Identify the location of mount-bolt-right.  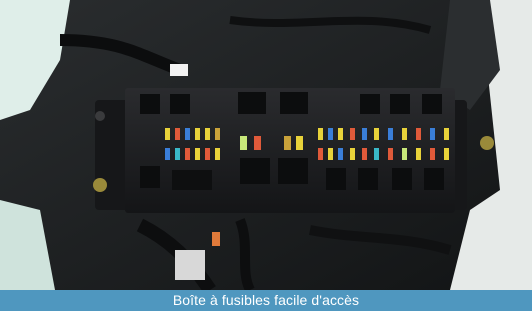
(487, 143).